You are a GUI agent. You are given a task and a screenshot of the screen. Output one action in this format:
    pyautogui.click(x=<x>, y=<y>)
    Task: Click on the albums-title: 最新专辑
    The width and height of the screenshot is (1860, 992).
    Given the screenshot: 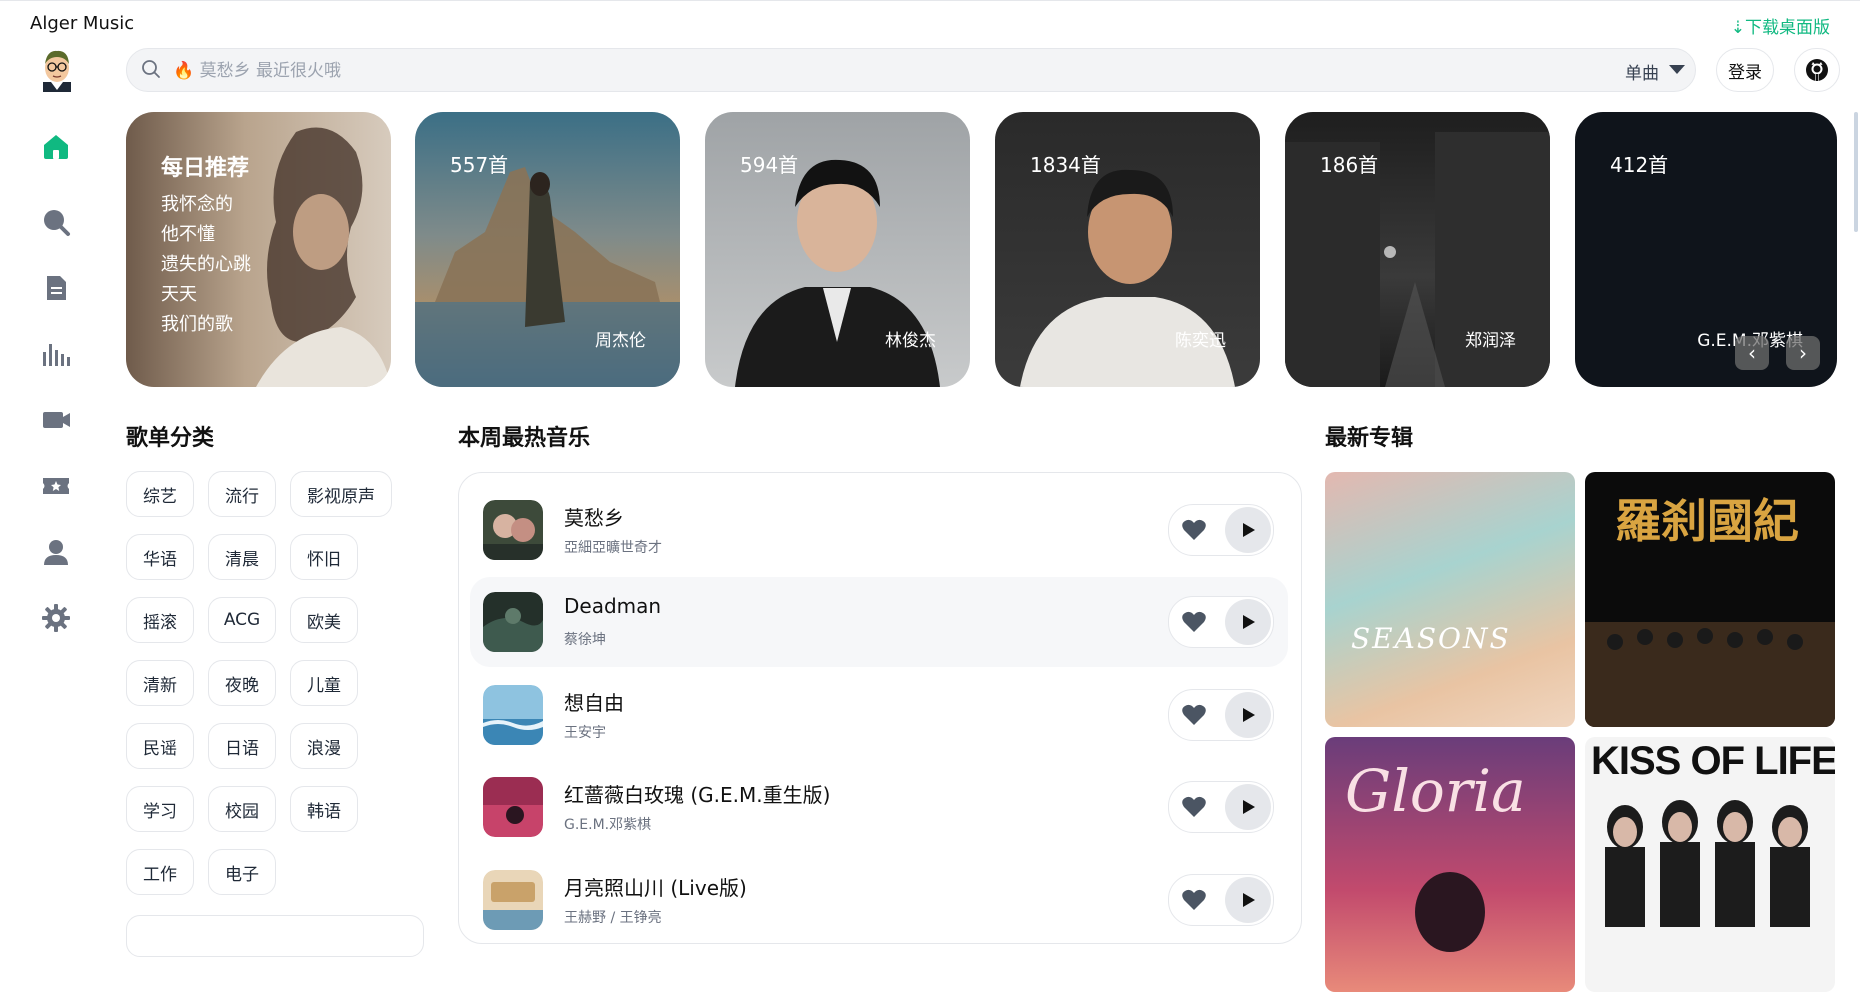 What is the action you would take?
    pyautogui.click(x=1369, y=438)
    